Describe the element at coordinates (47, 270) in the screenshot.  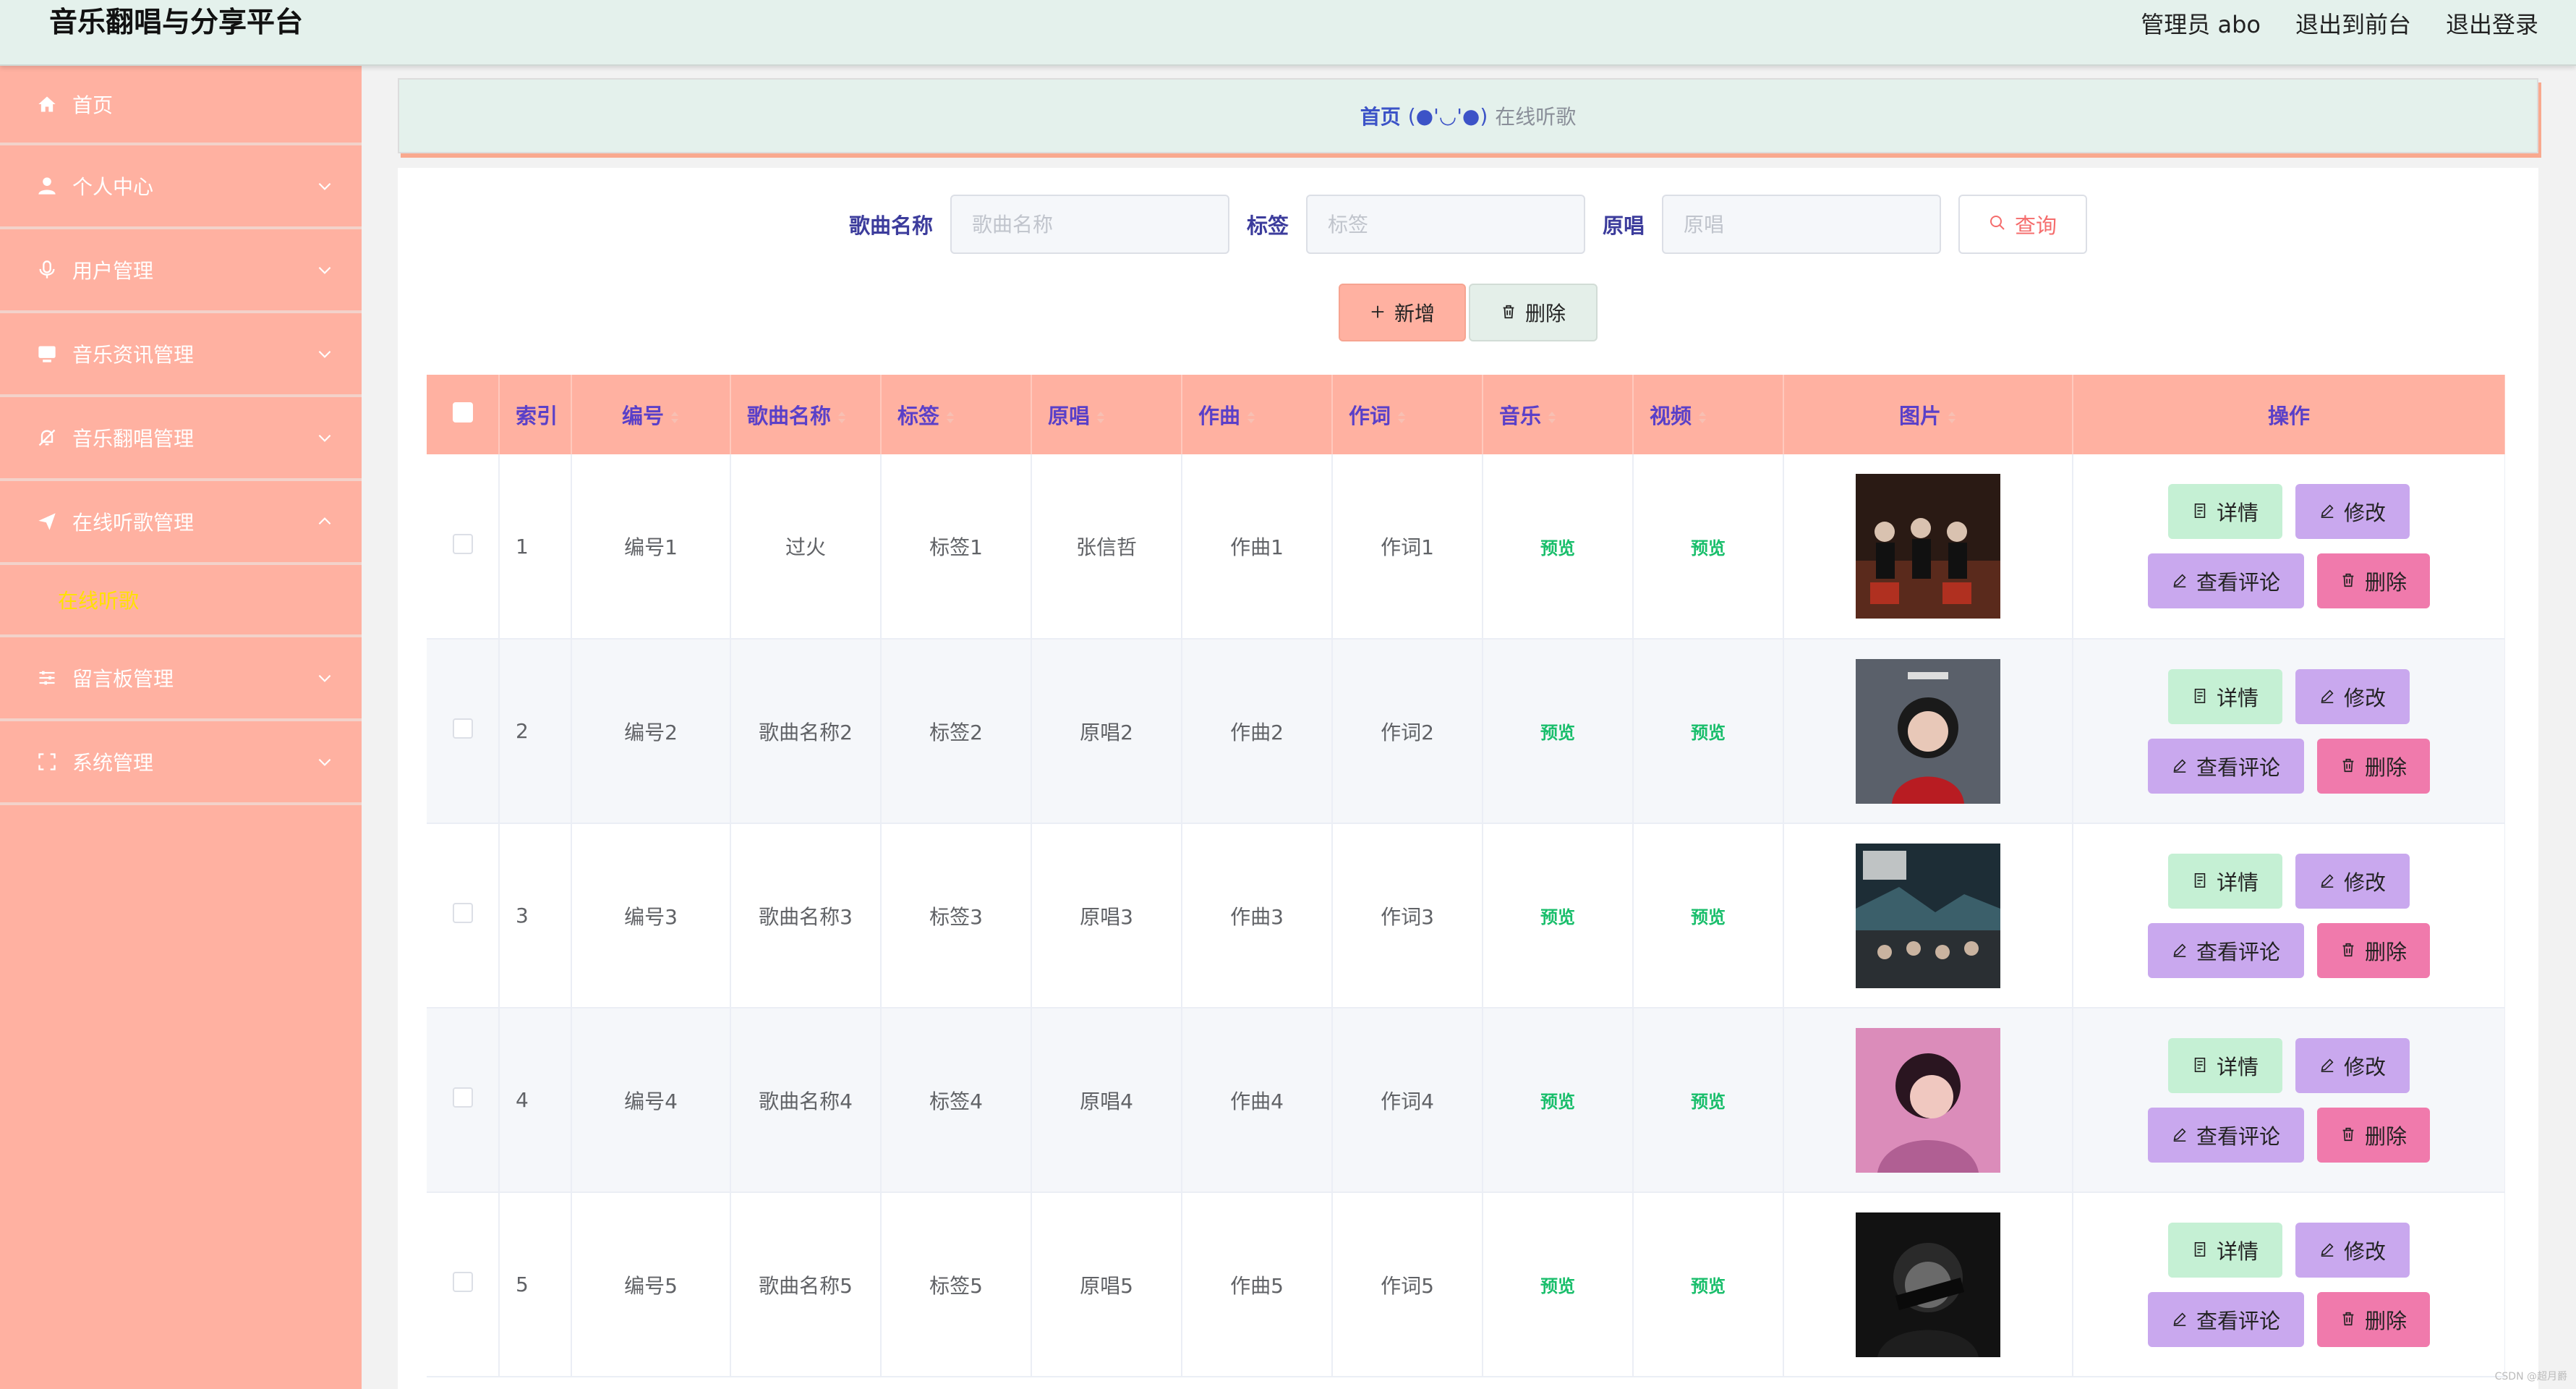
I see `microphone-icon` at that location.